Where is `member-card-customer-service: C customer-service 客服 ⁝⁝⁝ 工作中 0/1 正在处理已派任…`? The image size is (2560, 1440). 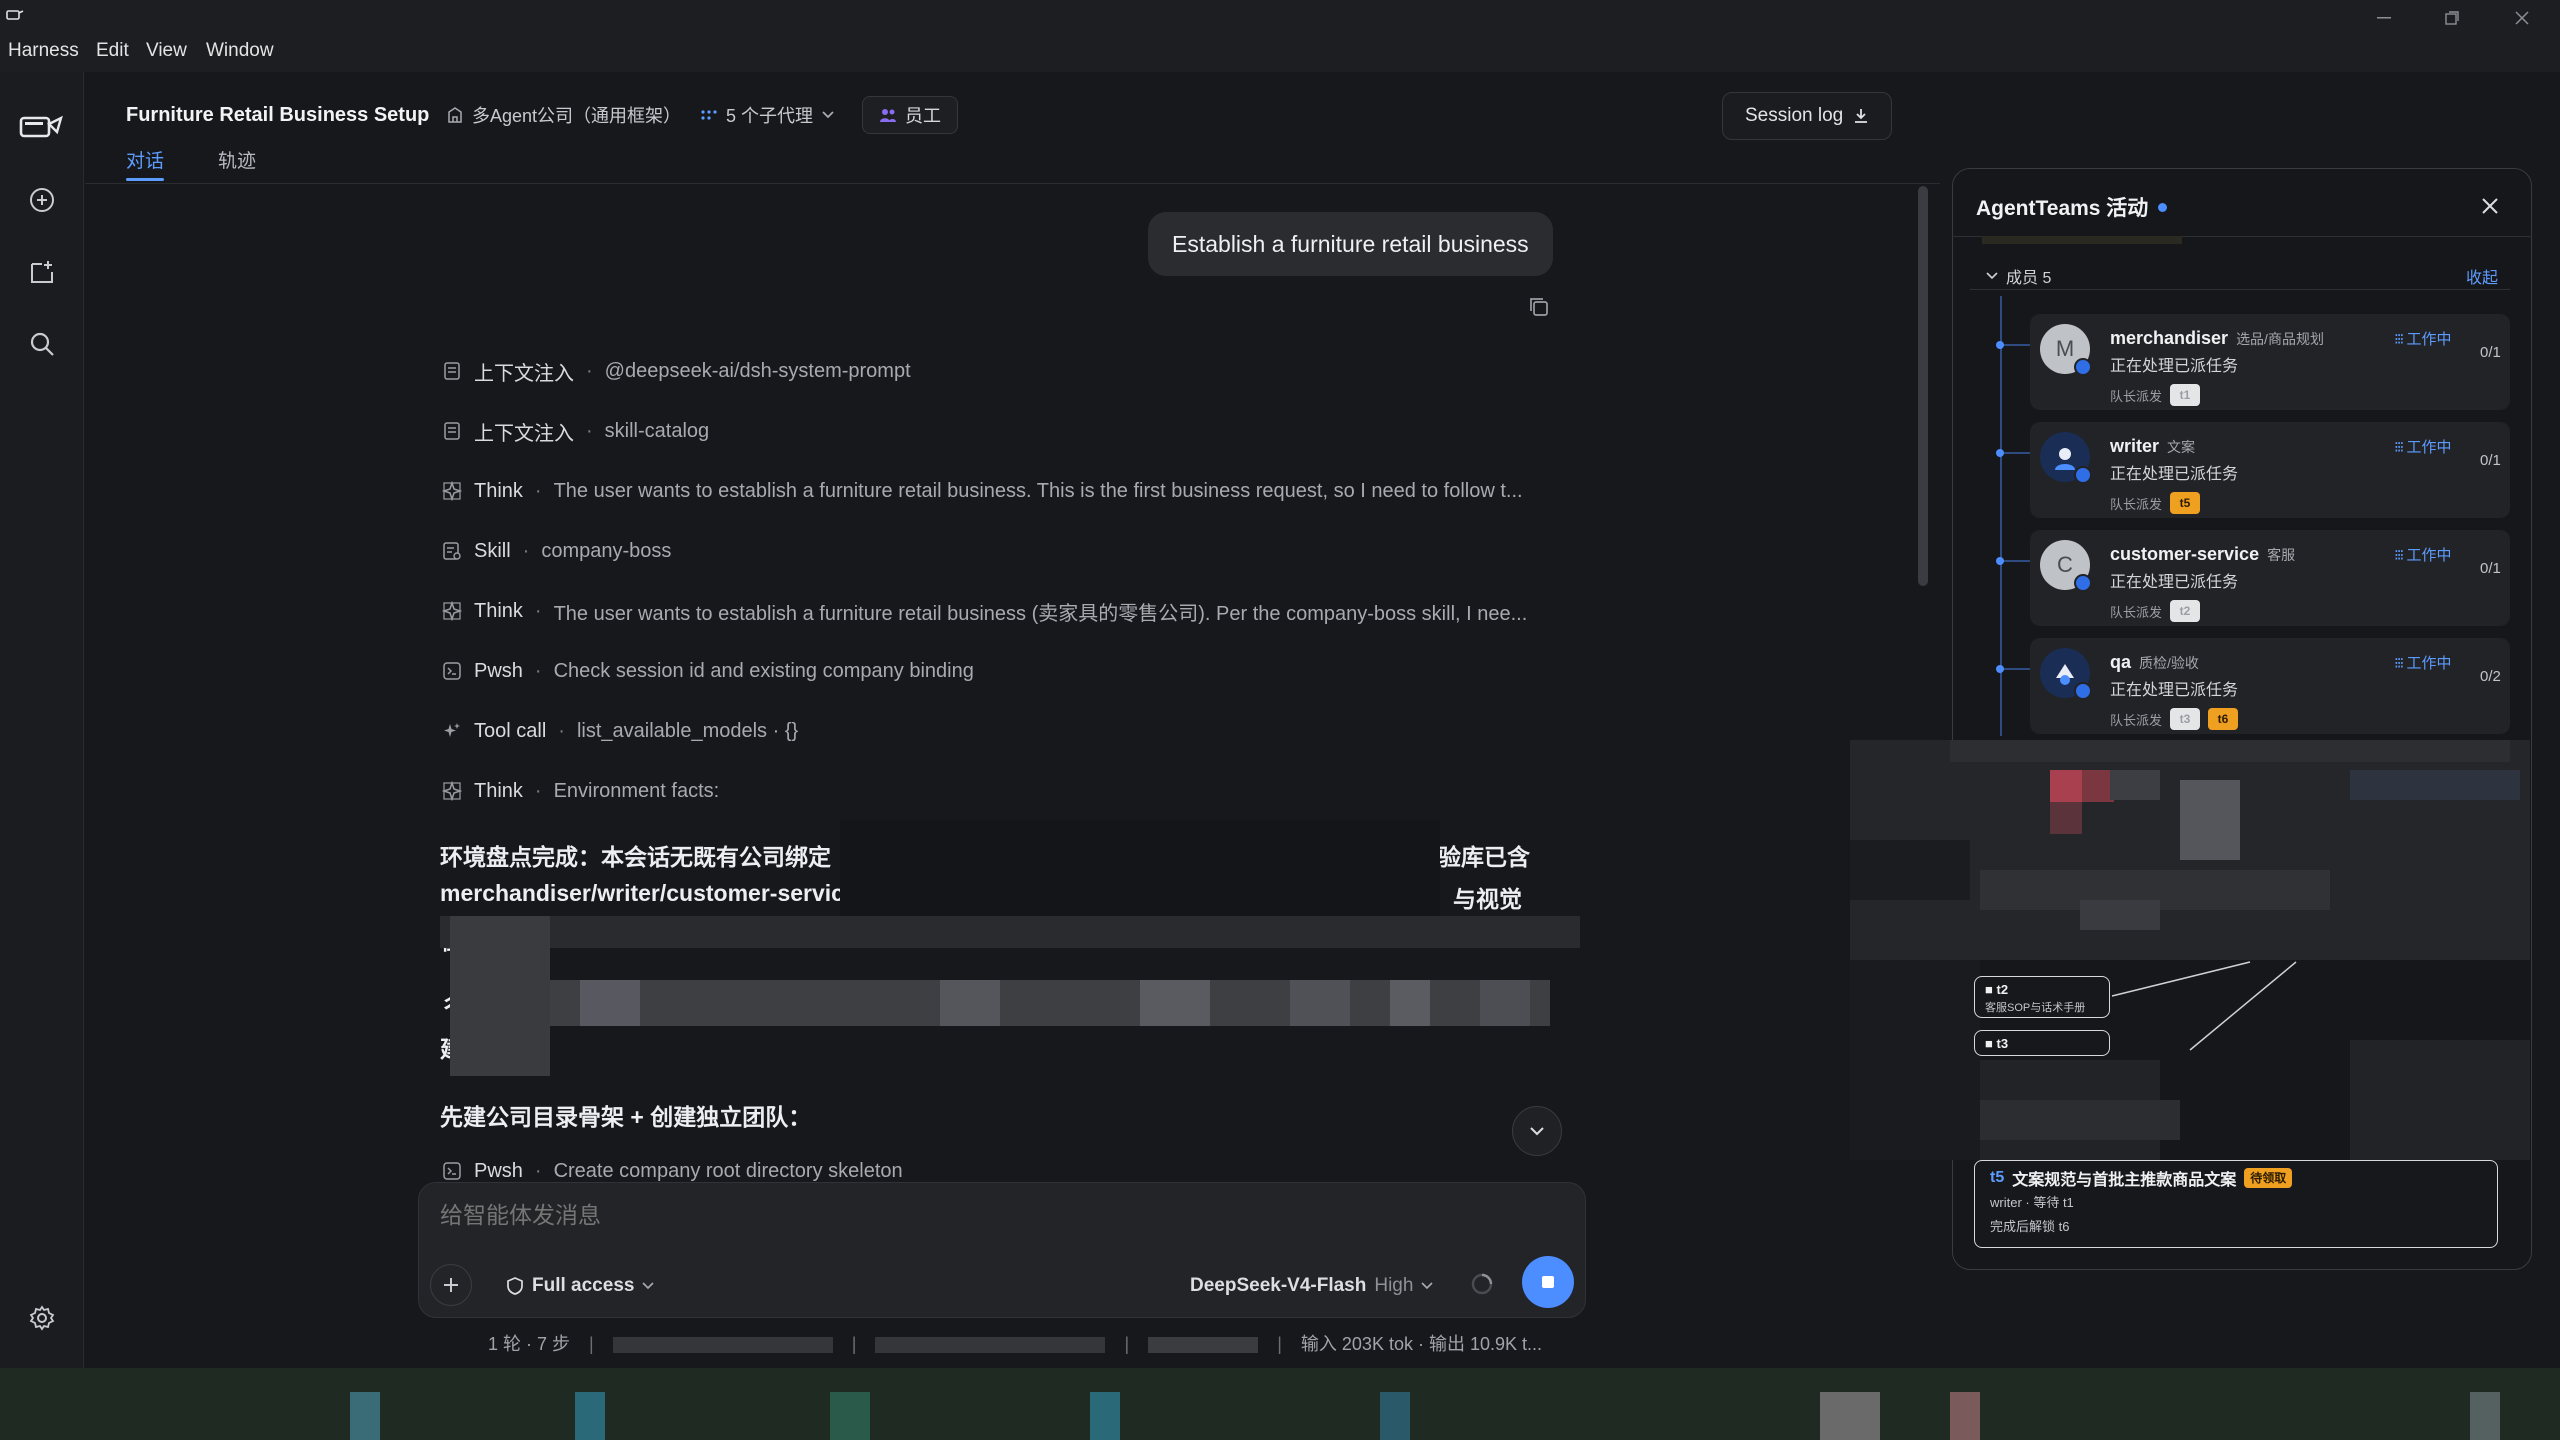
member-card-customer-service: C customer-service 客服 ⁝⁝⁝ 工作中 0/1 正在处理已派任… is located at coordinates (2253, 578).